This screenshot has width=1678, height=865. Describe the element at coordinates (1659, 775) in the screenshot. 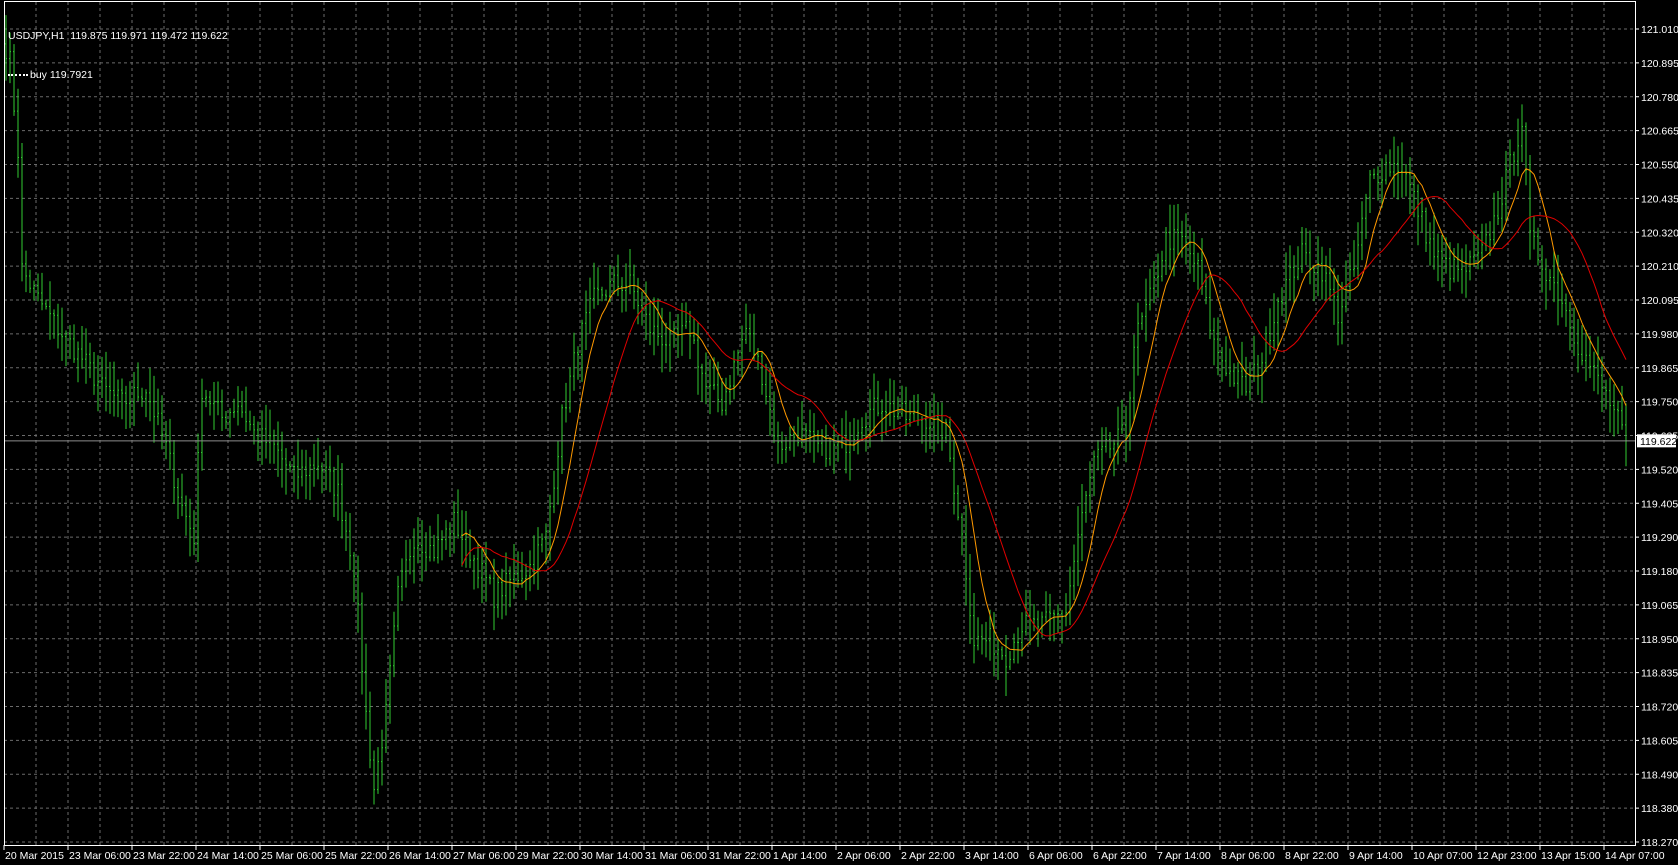

I see `price-tick-label: 118.490` at that location.